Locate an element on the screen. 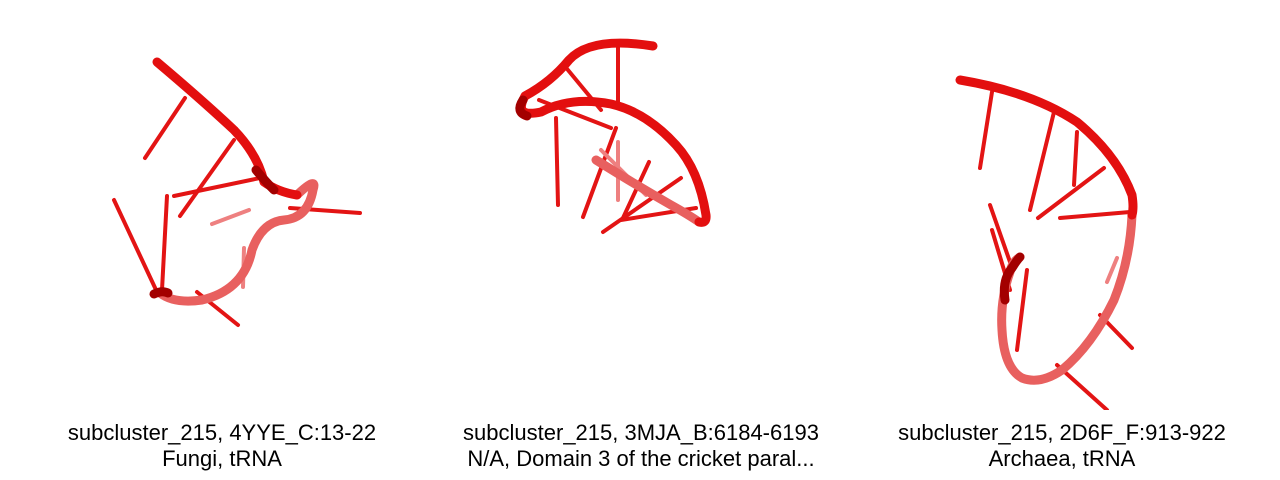  caption-line-1: subcluster_215, 4YYE_C:13-22 is located at coordinates (222, 432).